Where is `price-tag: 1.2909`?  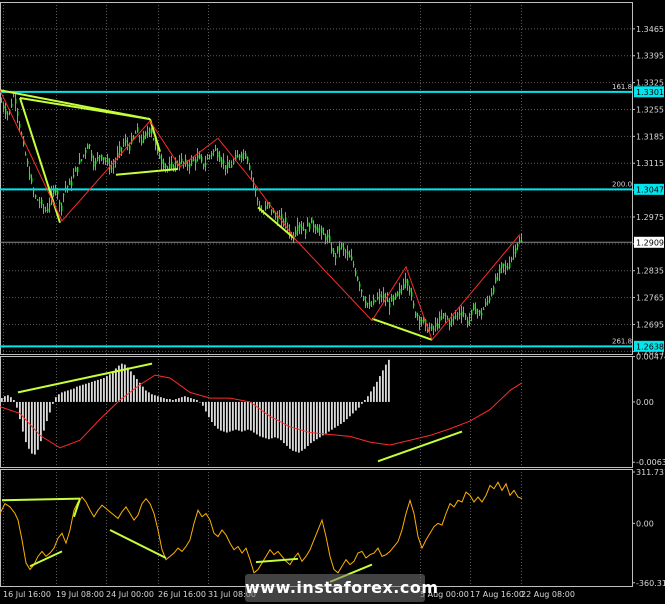
price-tag: 1.2909 is located at coordinates (649, 242).